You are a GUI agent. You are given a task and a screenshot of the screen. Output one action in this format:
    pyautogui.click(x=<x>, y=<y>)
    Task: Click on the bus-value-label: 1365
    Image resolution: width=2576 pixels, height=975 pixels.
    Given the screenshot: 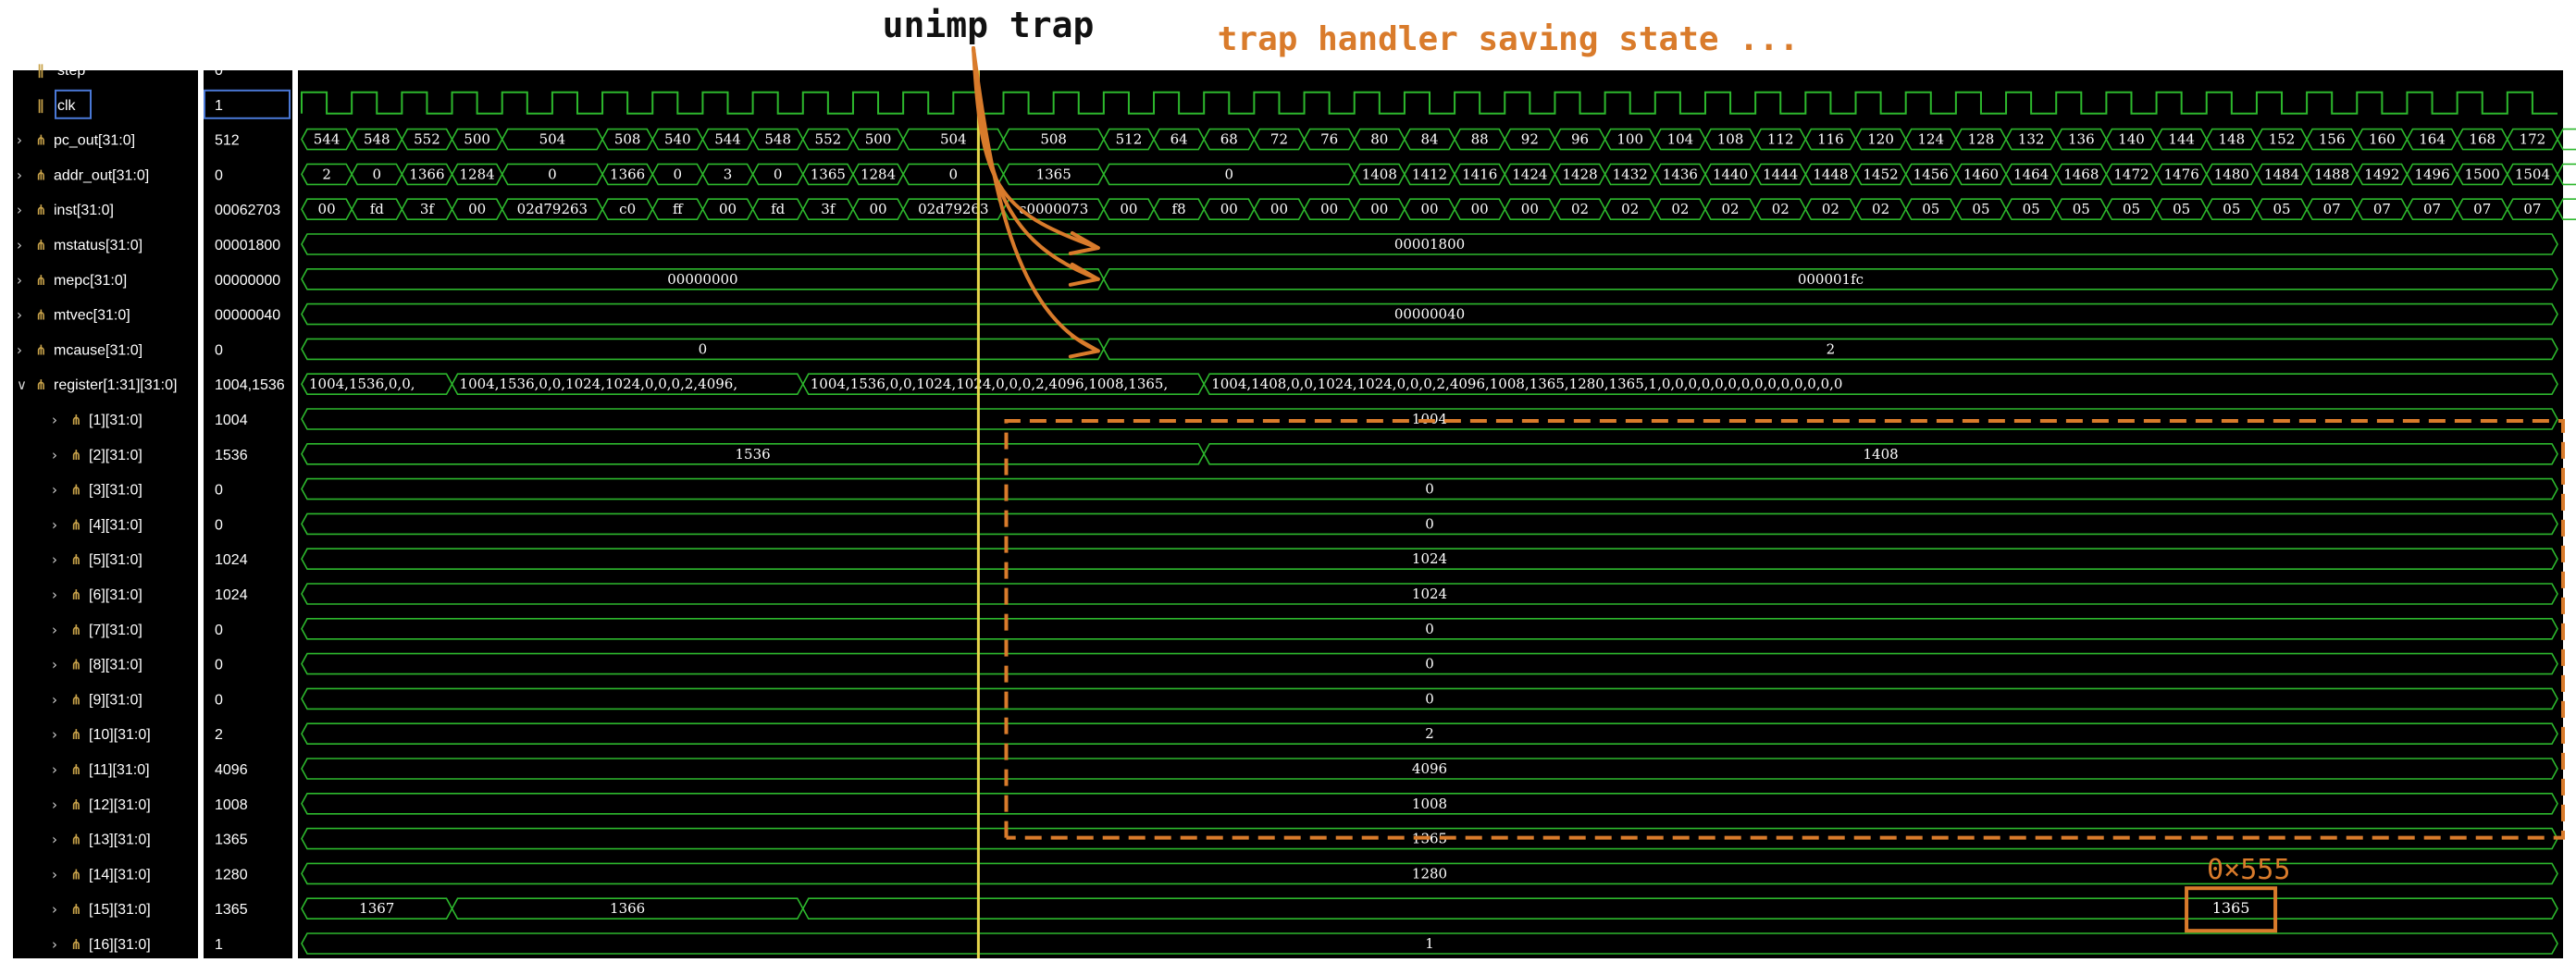 What is the action you would take?
    pyautogui.click(x=1054, y=174)
    